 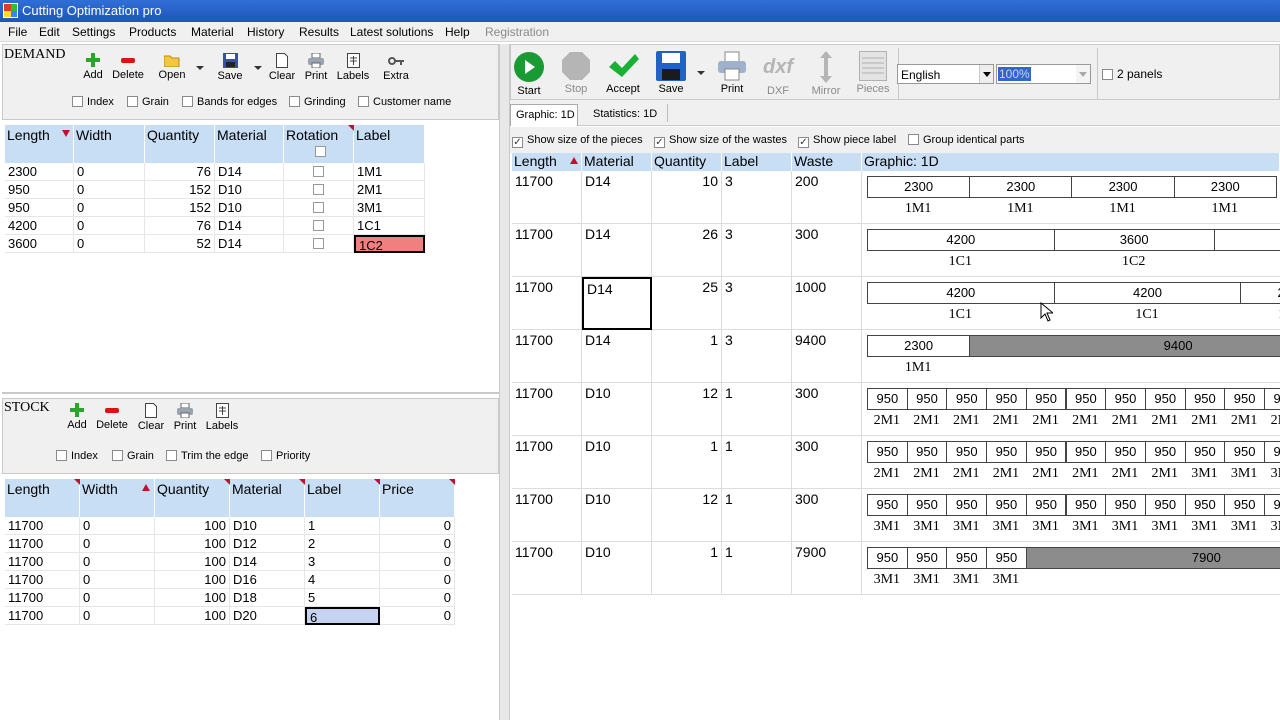 What do you see at coordinates (827, 303) in the screenshot?
I see `result-waste-cell: 1000` at bounding box center [827, 303].